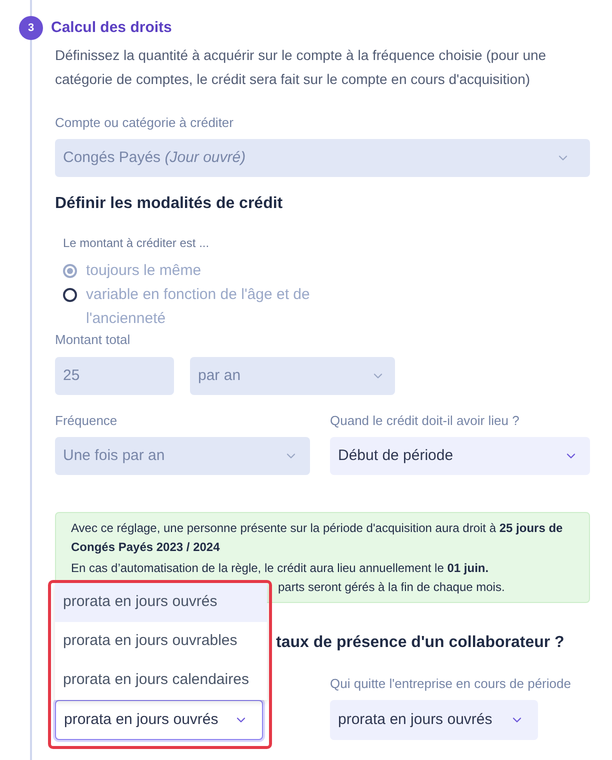 This screenshot has height=760, width=612. What do you see at coordinates (161, 602) in the screenshot?
I see `dropdown-option: prorata en jours ouvrés` at bounding box center [161, 602].